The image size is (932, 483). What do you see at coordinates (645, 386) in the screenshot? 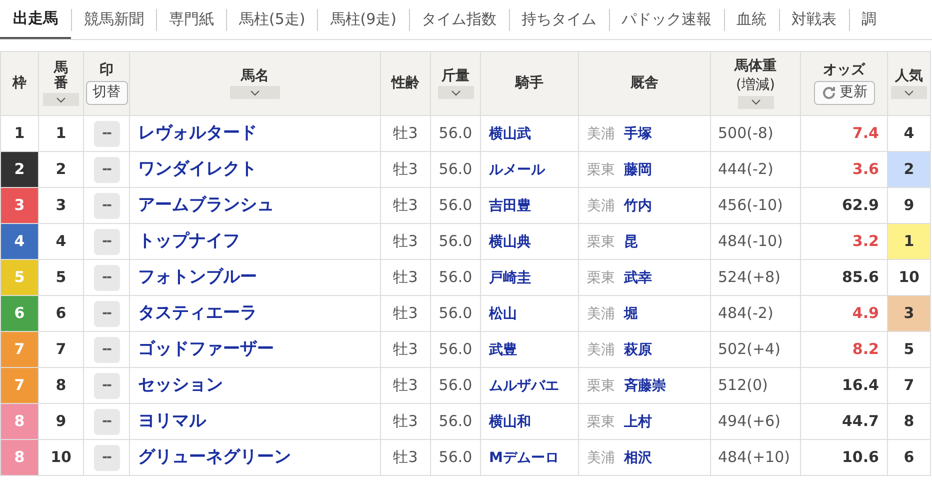
I see `trainer-link: 斉藤崇` at bounding box center [645, 386].